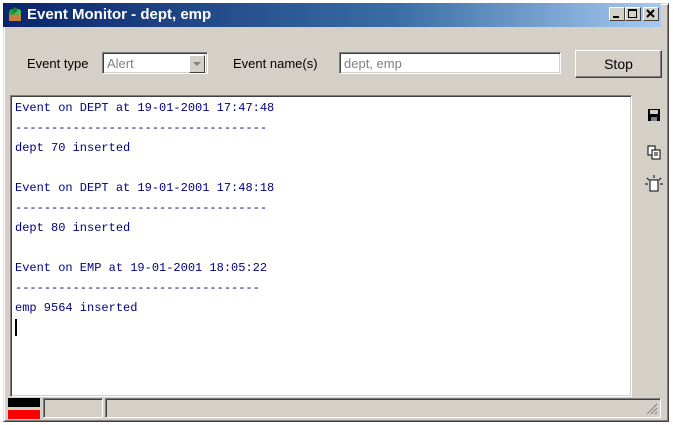 This screenshot has height=425, width=673. What do you see at coordinates (654, 115) in the screenshot?
I see `save-icon` at bounding box center [654, 115].